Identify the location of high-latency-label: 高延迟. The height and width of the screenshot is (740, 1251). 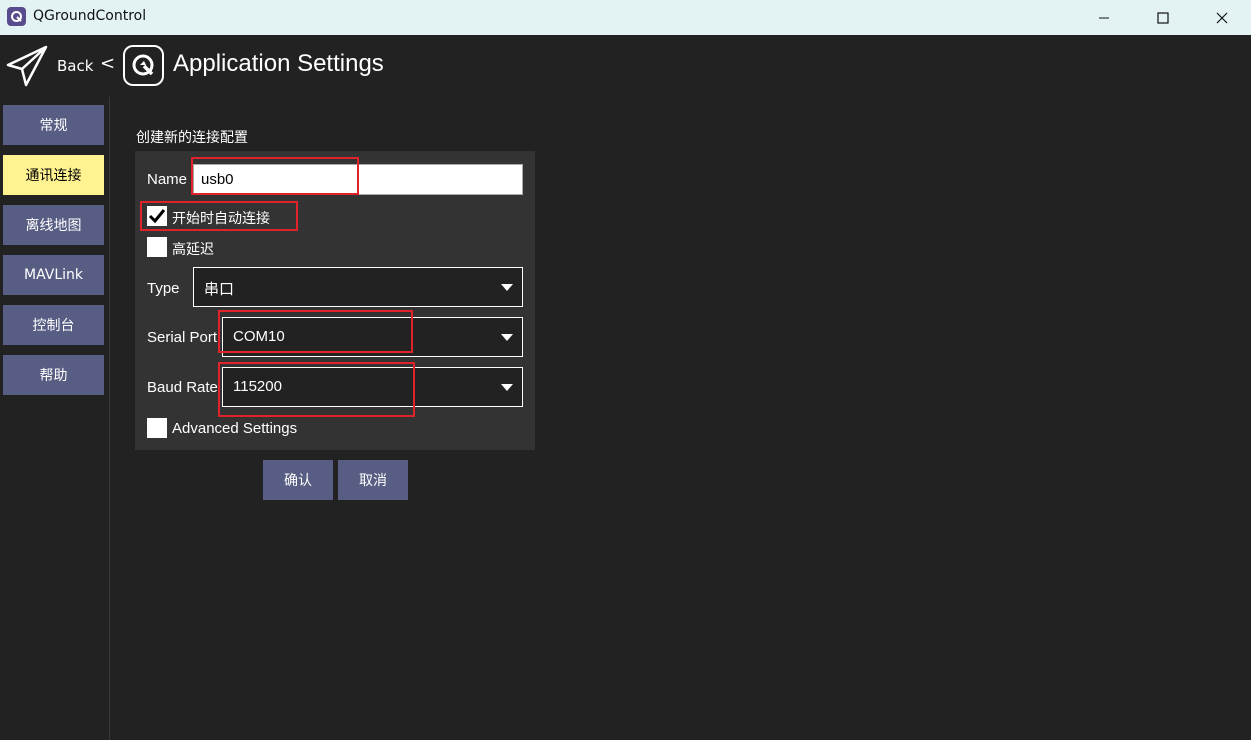
(193, 249).